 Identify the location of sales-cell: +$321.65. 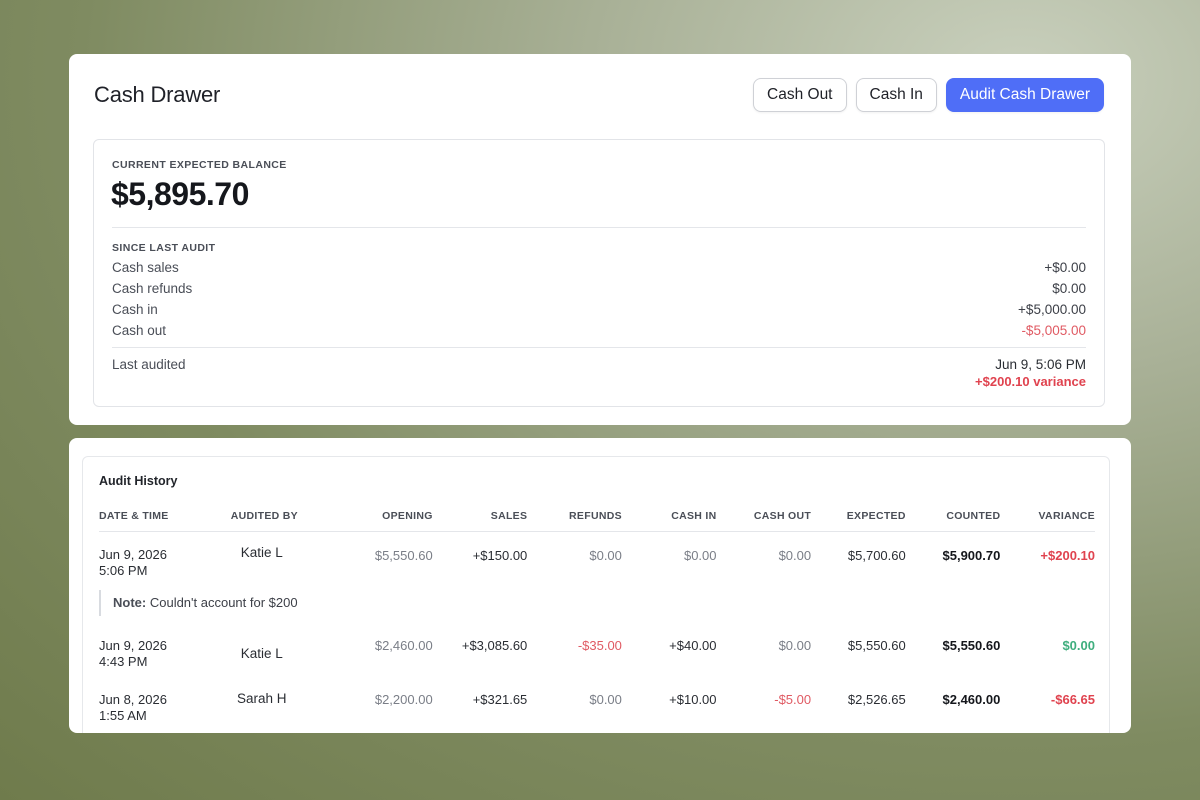
(500, 699).